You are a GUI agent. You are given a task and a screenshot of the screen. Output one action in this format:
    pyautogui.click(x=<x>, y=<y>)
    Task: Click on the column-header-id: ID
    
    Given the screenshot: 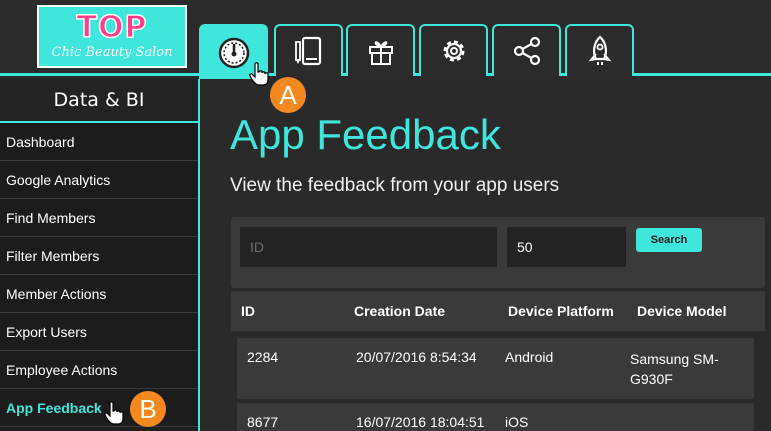 What is the action you would take?
    pyautogui.click(x=248, y=311)
    